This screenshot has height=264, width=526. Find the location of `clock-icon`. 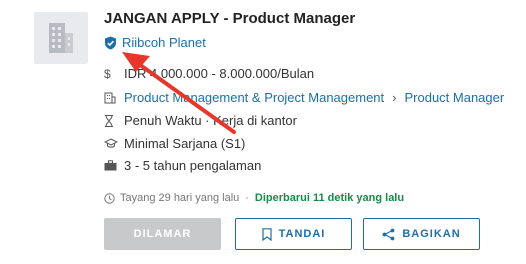

clock-icon is located at coordinates (109, 198).